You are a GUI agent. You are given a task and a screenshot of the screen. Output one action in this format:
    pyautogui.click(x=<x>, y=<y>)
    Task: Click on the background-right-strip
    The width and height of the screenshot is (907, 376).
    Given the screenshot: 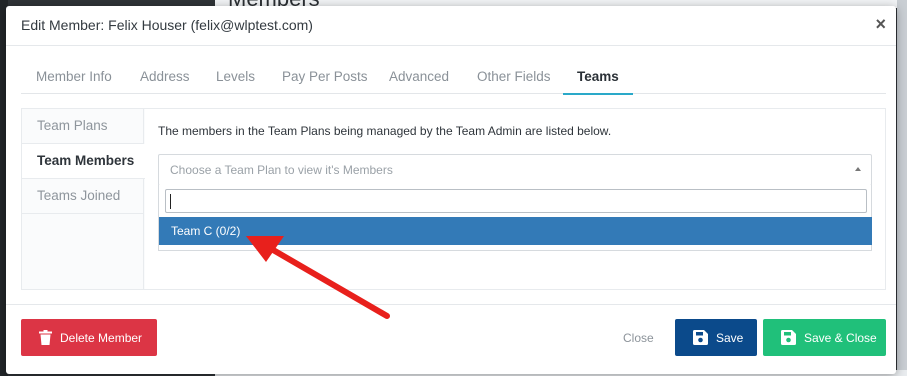 What is the action you would take?
    pyautogui.click(x=902, y=188)
    